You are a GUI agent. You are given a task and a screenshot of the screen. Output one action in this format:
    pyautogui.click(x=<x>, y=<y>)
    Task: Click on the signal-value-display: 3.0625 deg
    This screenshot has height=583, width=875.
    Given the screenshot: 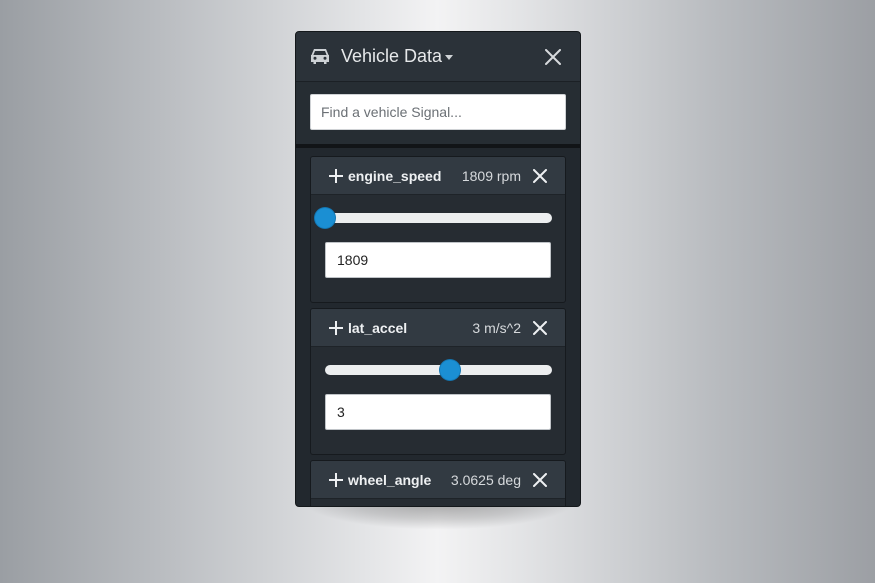 What is the action you would take?
    pyautogui.click(x=485, y=480)
    